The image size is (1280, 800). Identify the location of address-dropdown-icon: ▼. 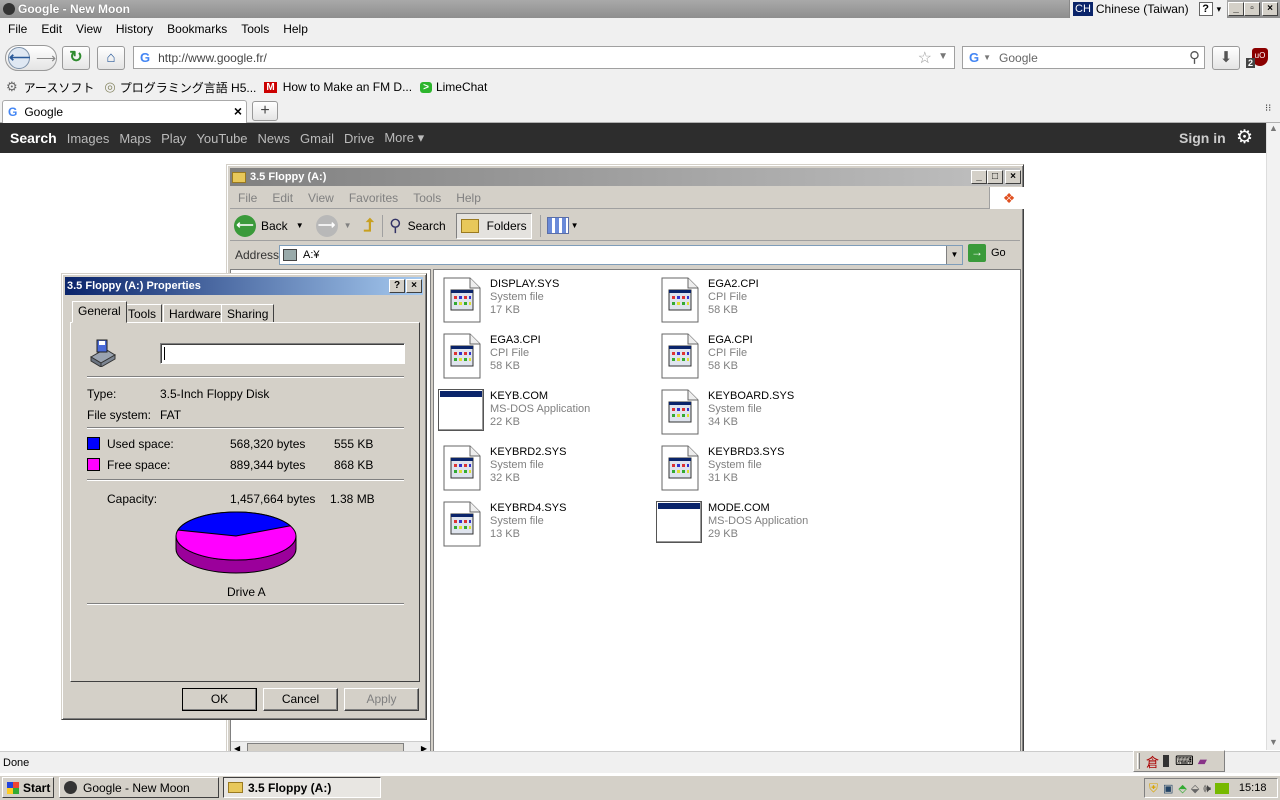
(954, 255).